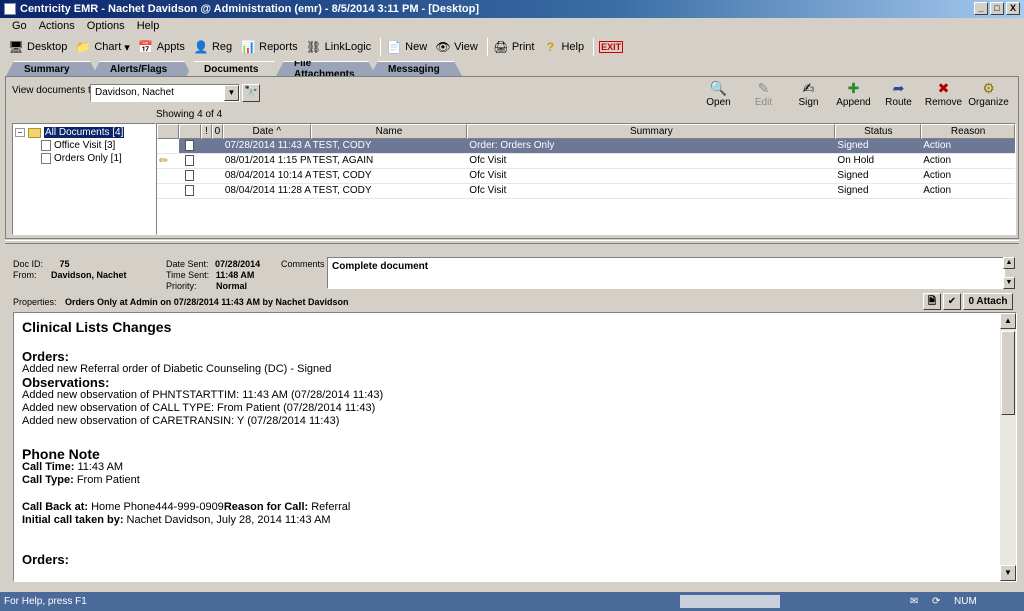 The height and width of the screenshot is (611, 1024). I want to click on print-button: 🖨 Print, so click(516, 47).